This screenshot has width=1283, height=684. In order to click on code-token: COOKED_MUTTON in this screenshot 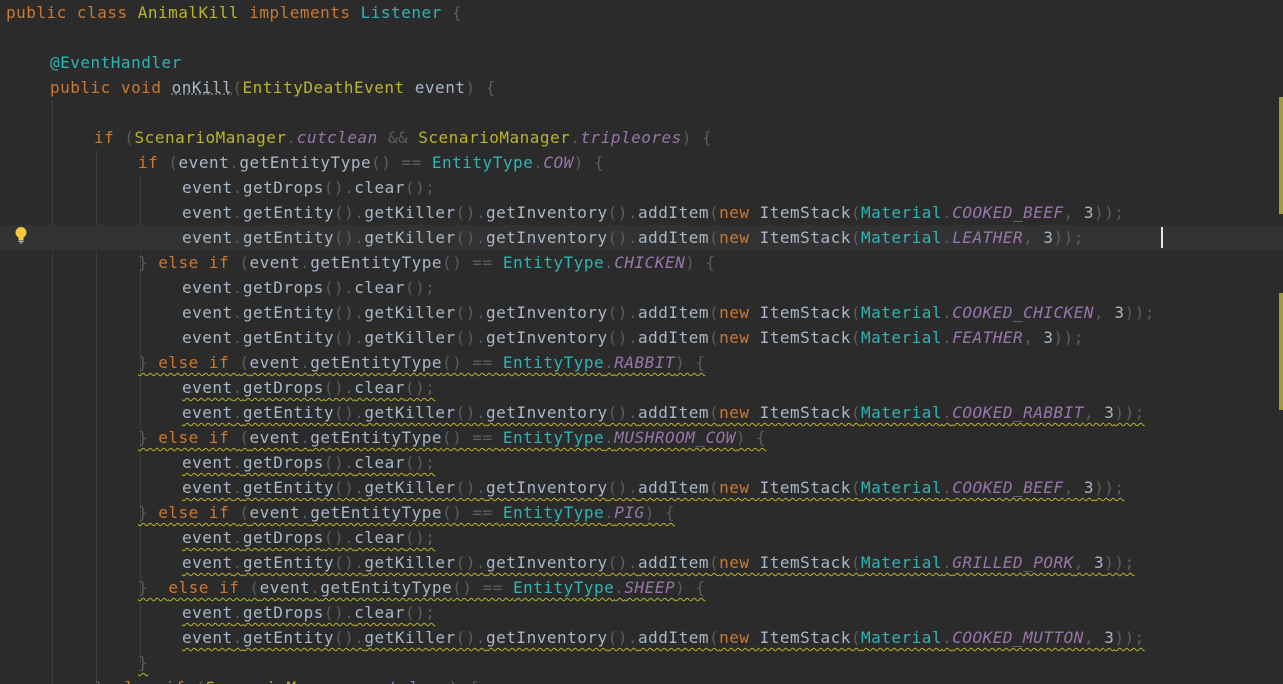, I will do `click(1018, 637)`.